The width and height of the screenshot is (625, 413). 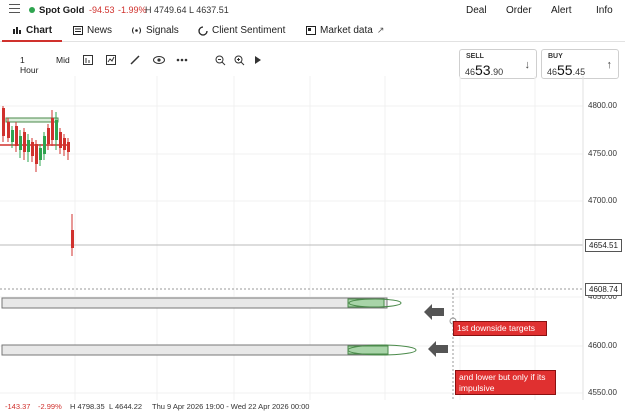 I want to click on order-button: Order, so click(x=519, y=10).